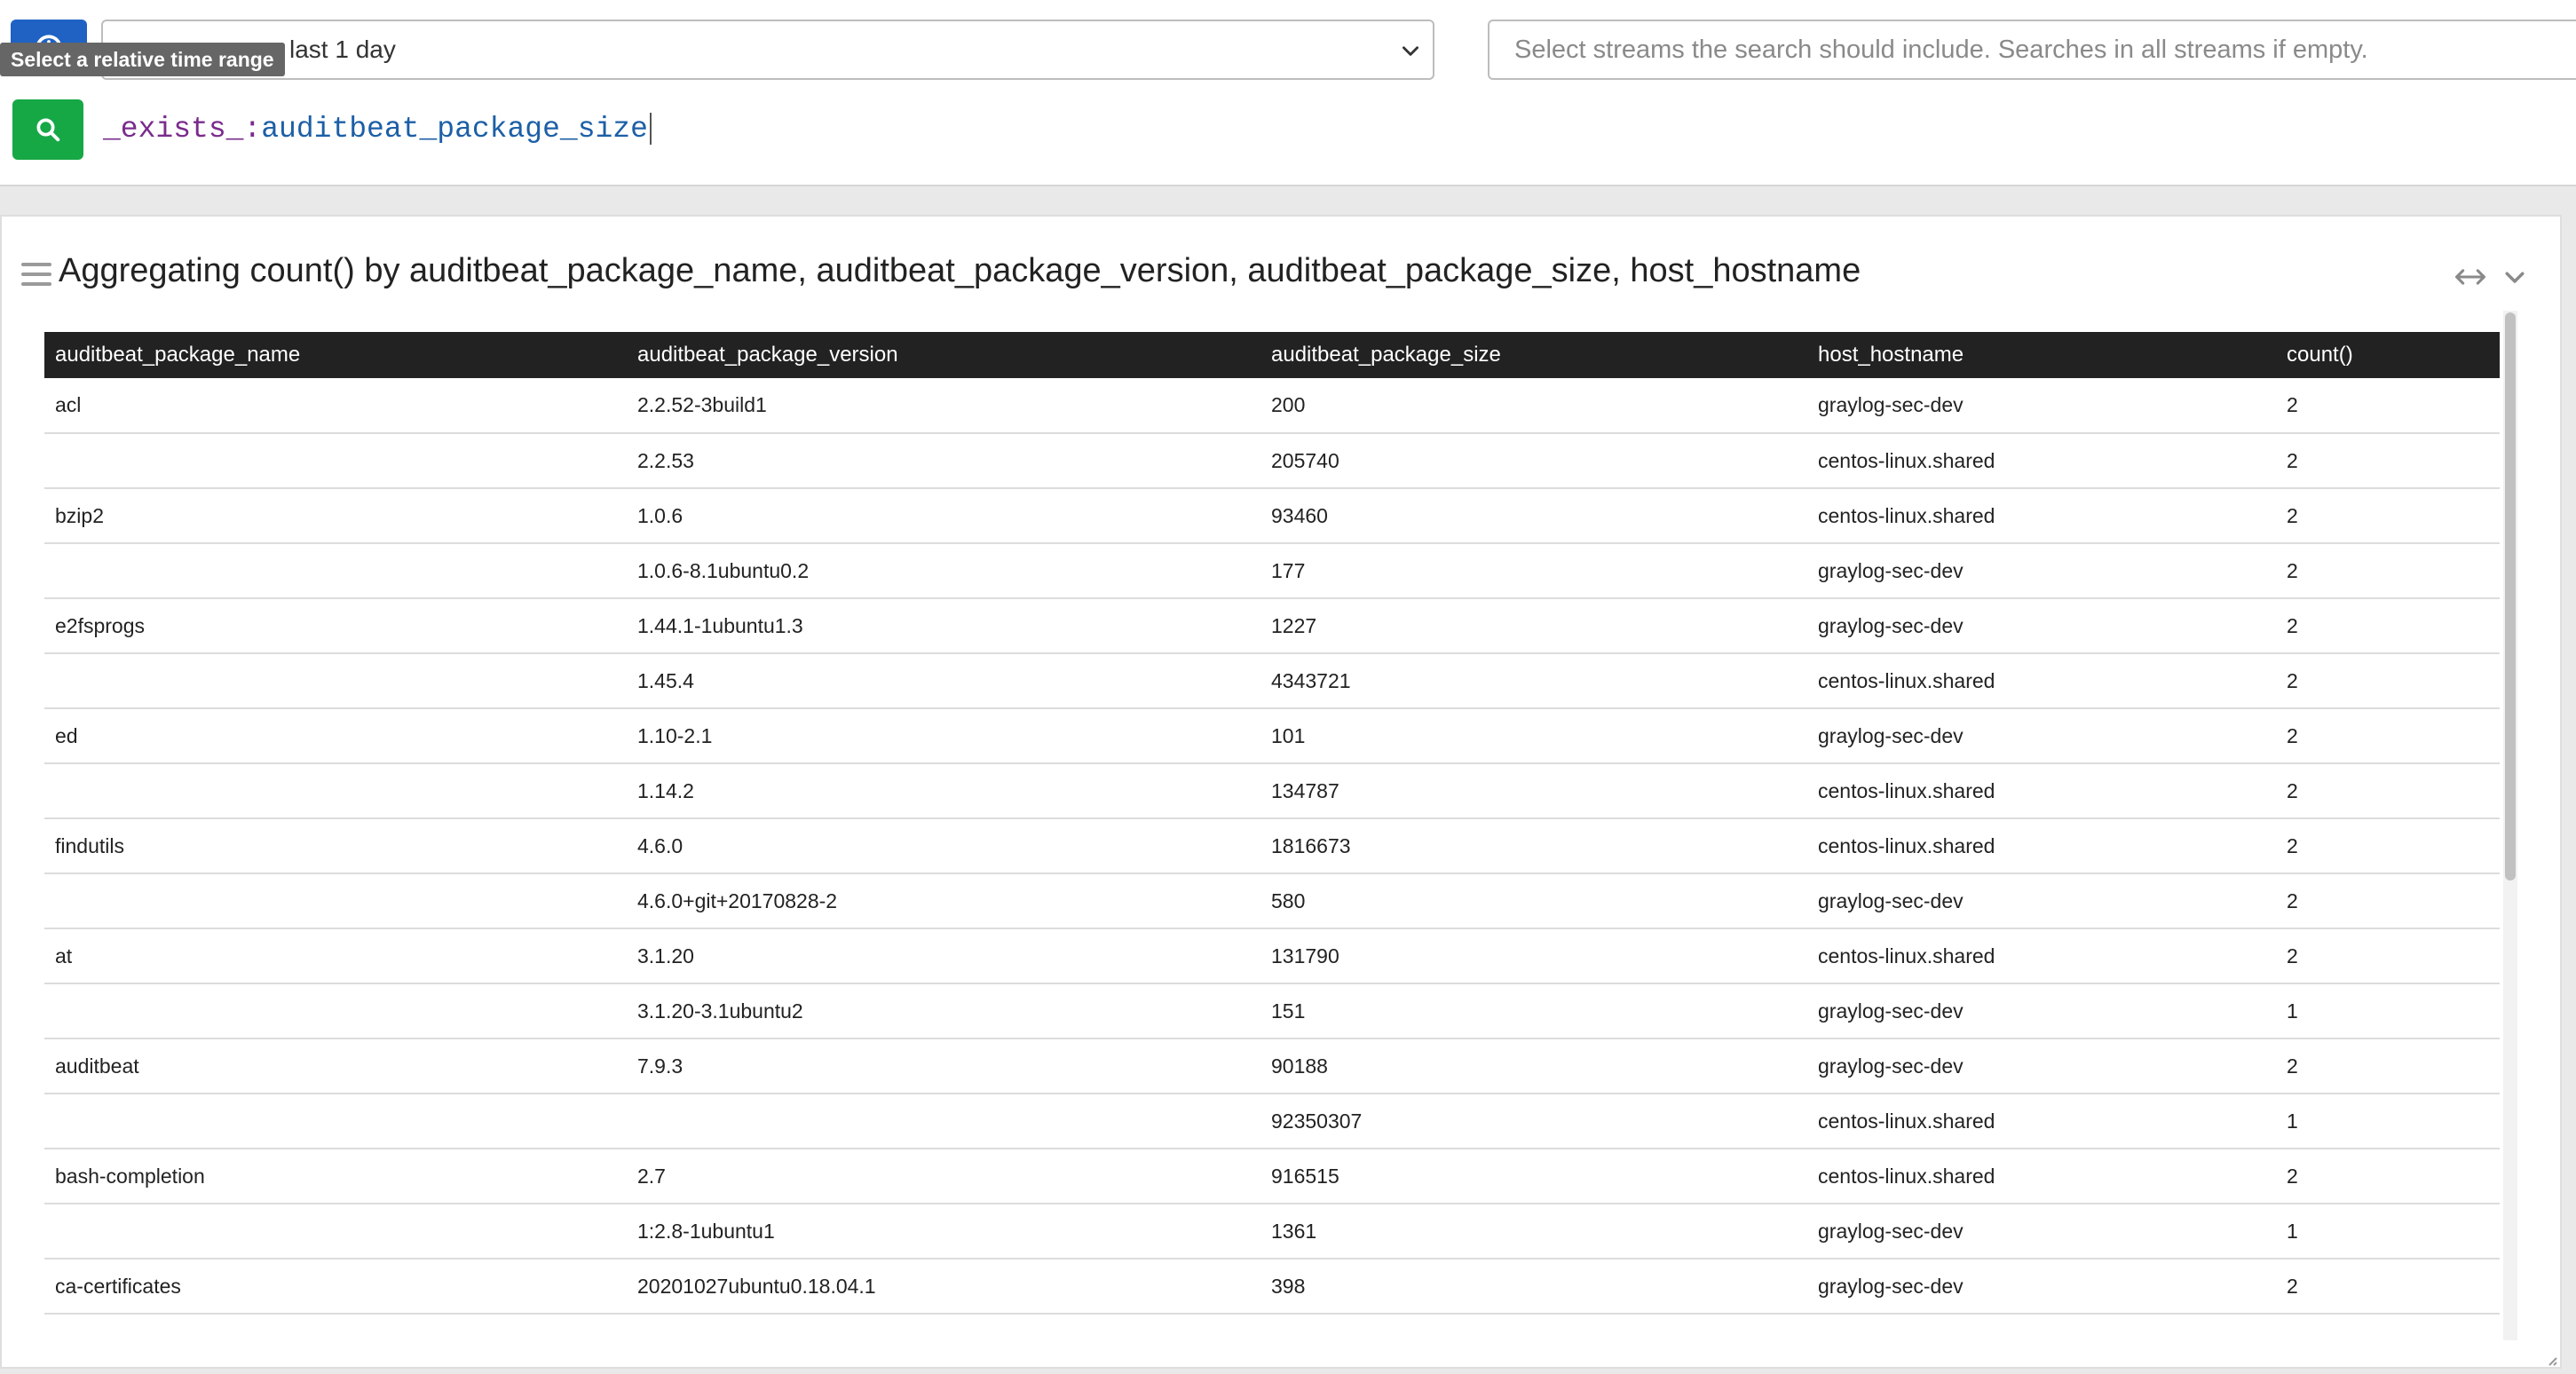  I want to click on hamburger-icon, so click(36, 276).